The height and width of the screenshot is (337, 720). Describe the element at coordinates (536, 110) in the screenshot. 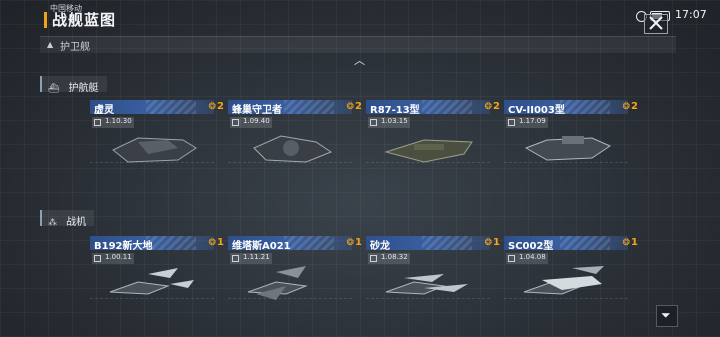

I see `ship-name: CV-II003型` at that location.